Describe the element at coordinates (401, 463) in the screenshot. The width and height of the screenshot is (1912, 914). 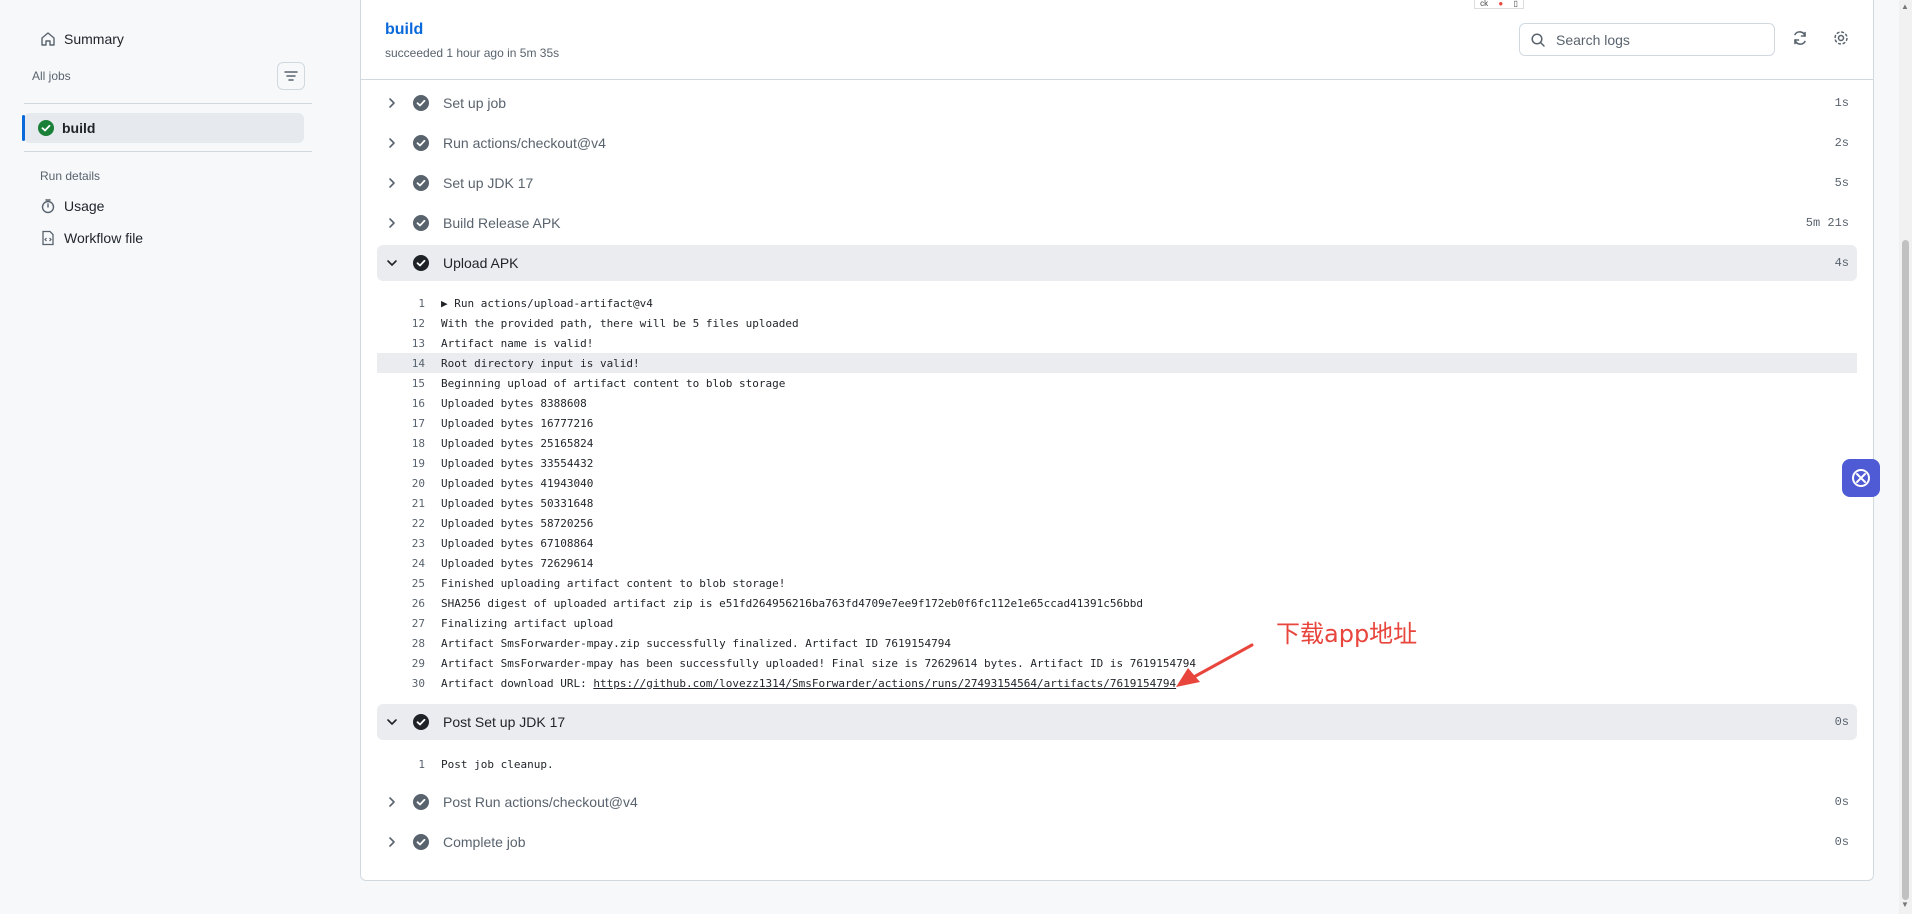
I see `line-number: 19` at that location.